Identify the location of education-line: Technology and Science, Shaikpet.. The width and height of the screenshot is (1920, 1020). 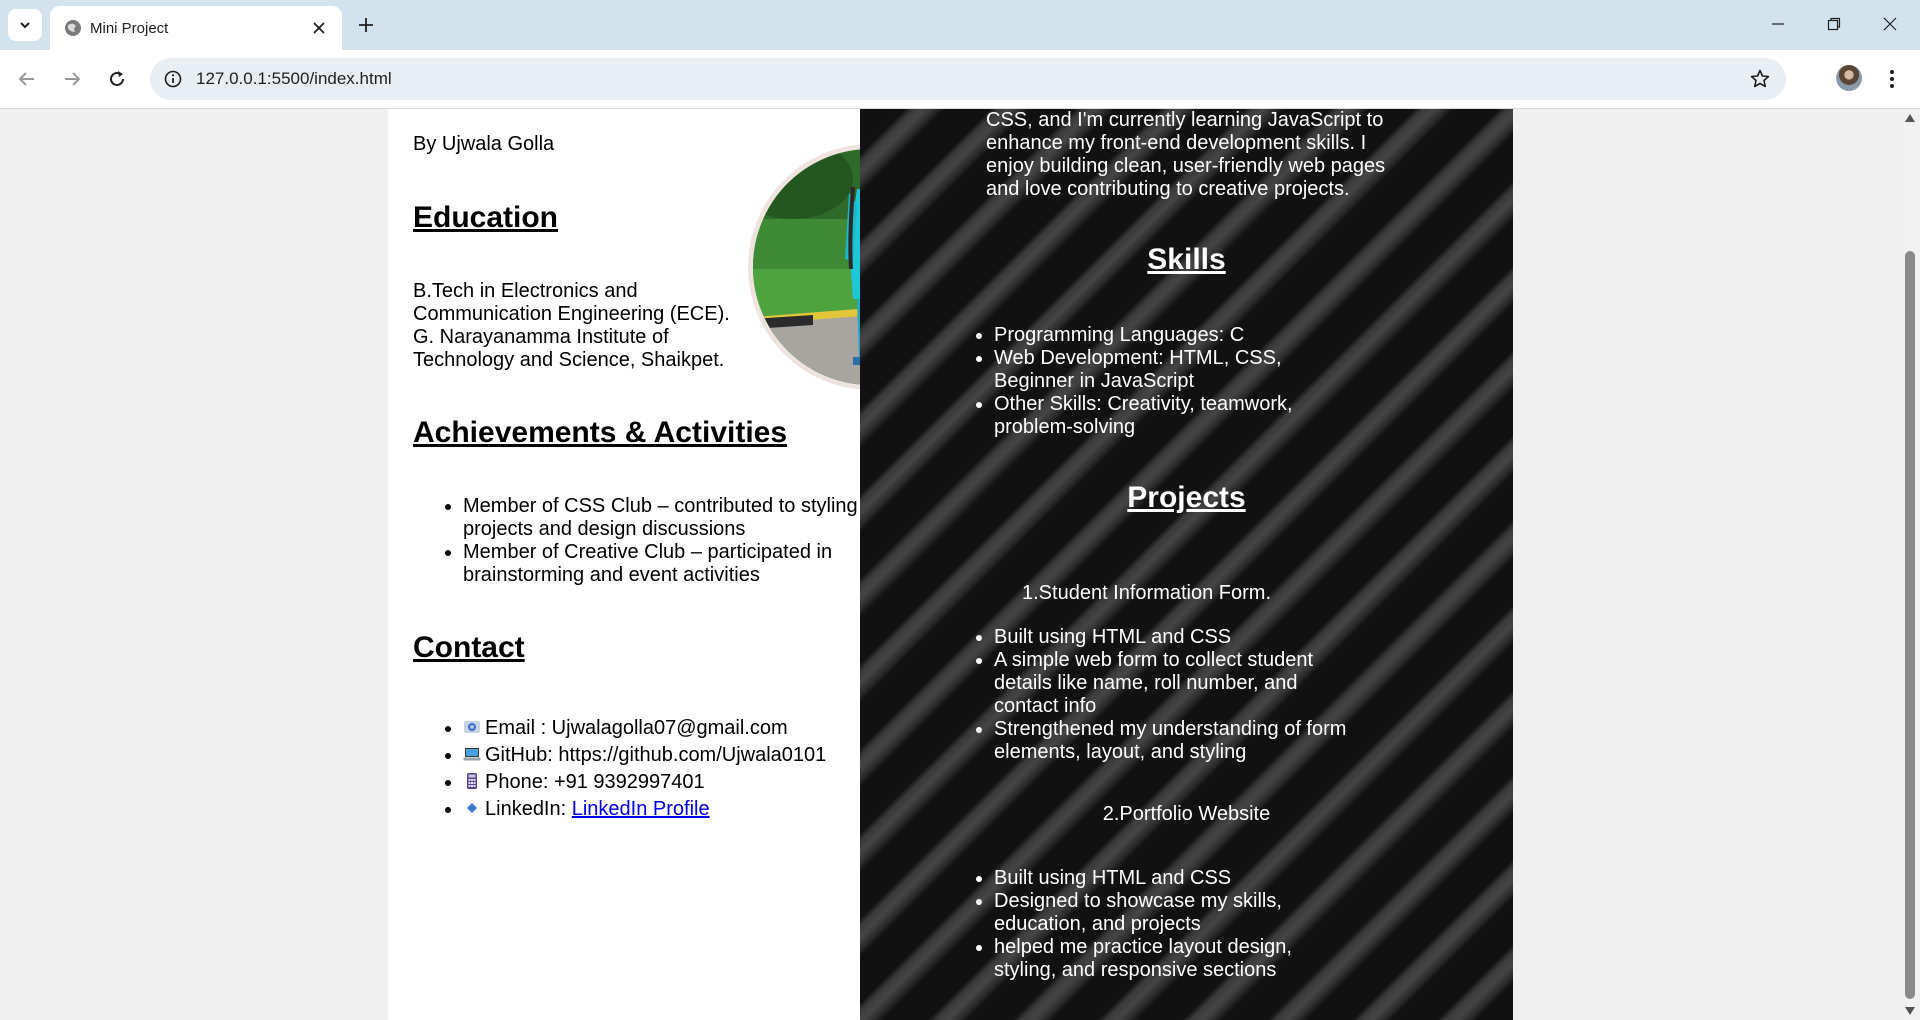
(569, 360).